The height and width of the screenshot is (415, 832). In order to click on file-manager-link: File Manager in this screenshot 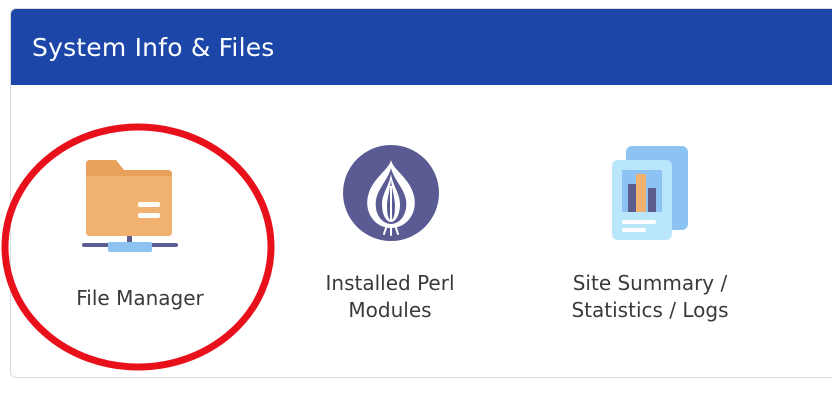, I will do `click(140, 235)`.